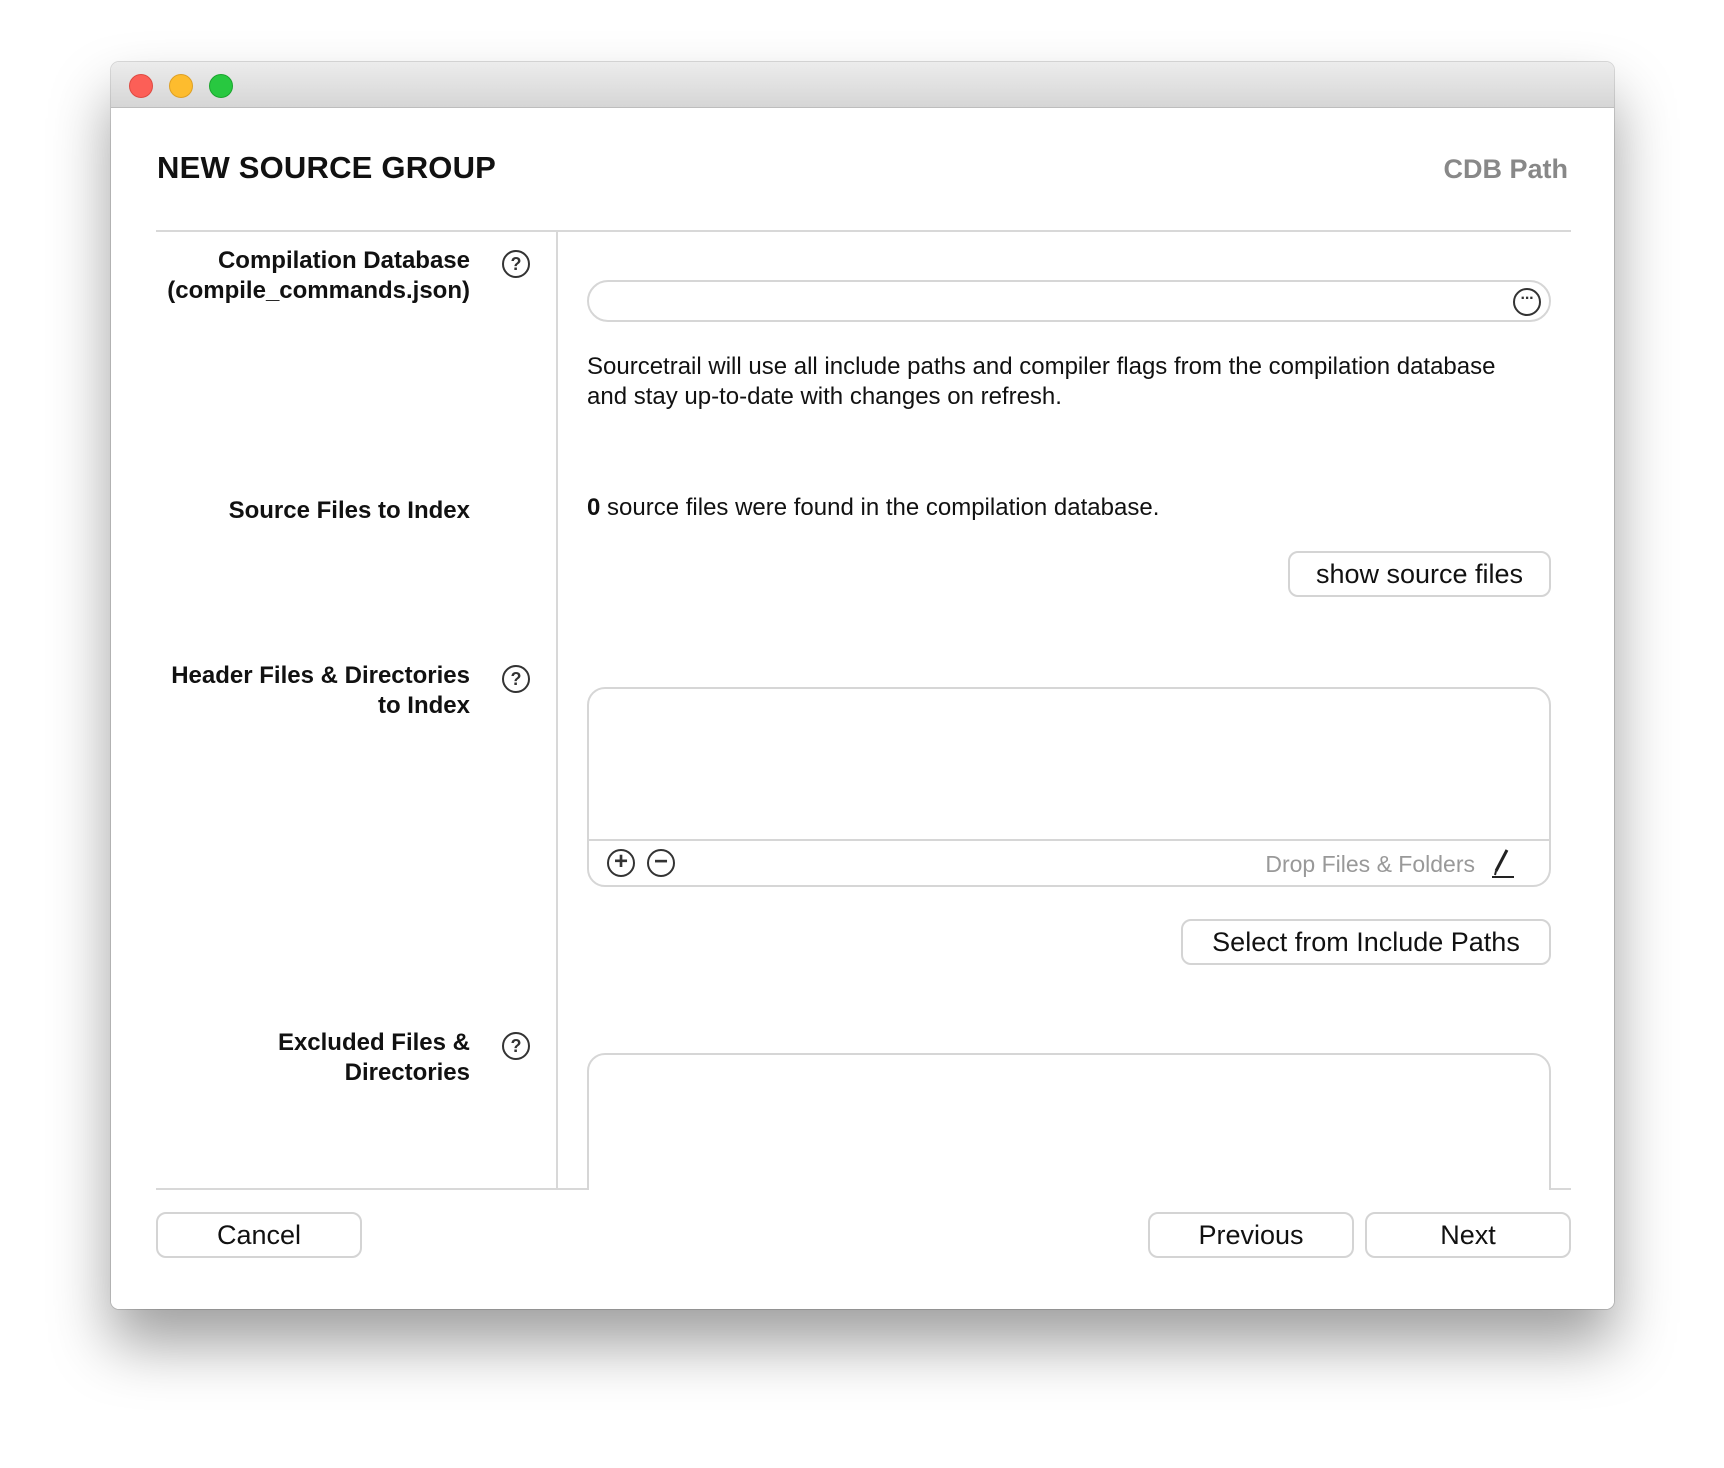 The image size is (1724, 1468). I want to click on step-title: CDB Path, so click(1505, 169).